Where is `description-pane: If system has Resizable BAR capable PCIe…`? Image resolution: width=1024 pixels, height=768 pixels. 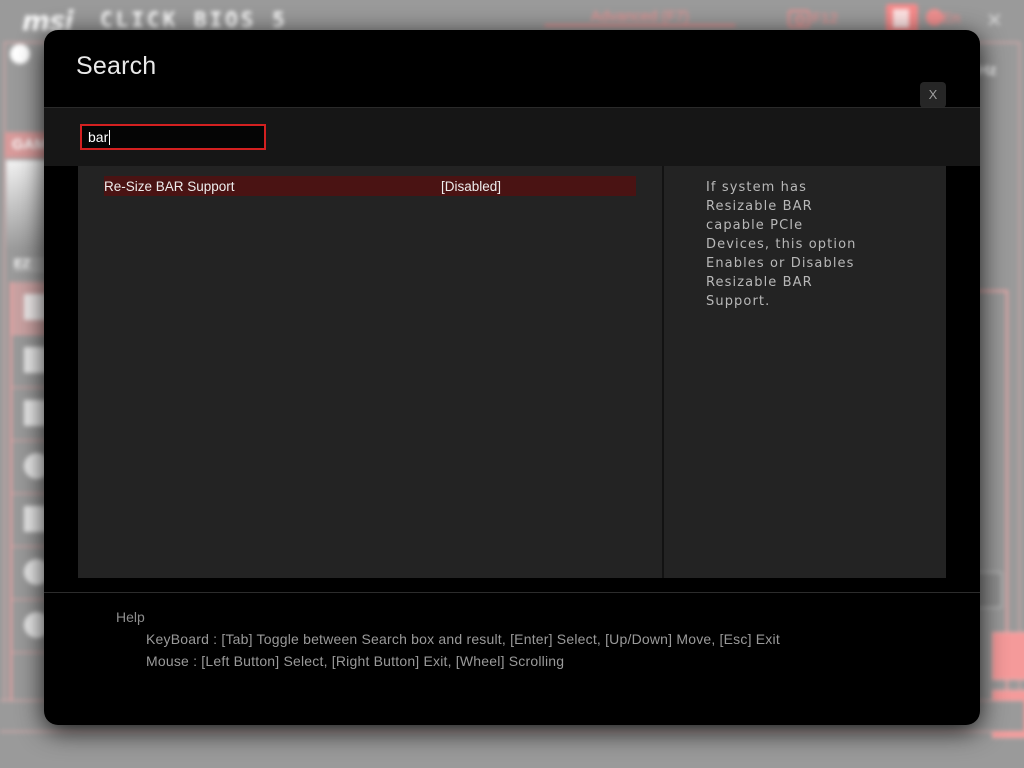
description-pane: If system has Resizable BAR capable PCIe… is located at coordinates (805, 372).